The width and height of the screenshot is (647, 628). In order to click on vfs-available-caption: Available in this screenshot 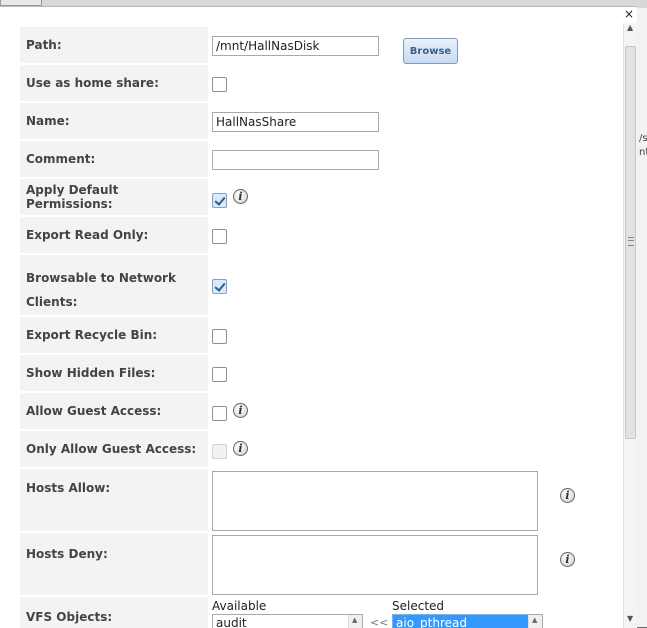, I will do `click(239, 606)`.